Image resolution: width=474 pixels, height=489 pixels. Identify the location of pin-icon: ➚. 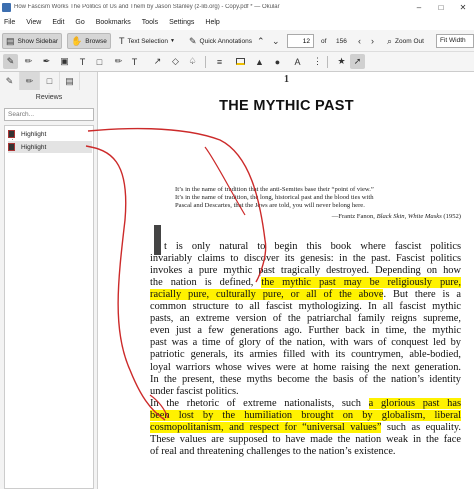
(357, 61).